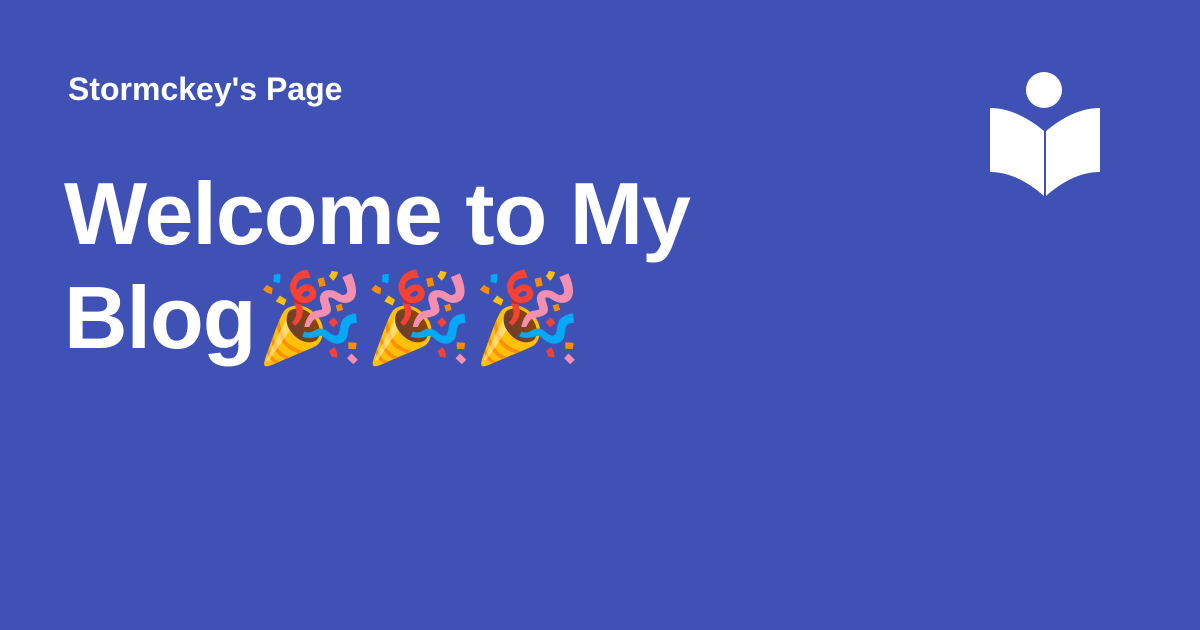 The width and height of the screenshot is (1200, 630). I want to click on reader-logo, so click(1045, 133).